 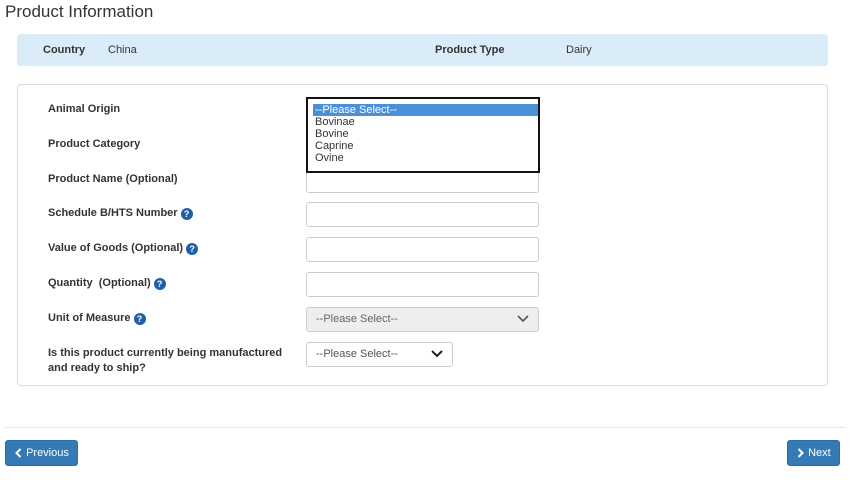 I want to click on unit-of-measure-label-row: Unit of Measure?, so click(x=97, y=318).